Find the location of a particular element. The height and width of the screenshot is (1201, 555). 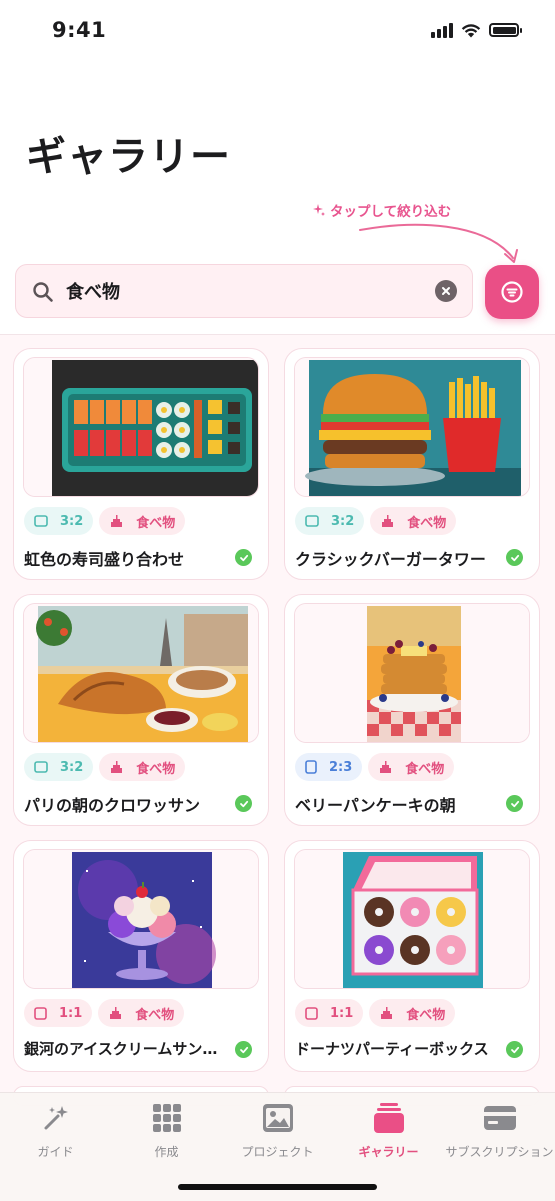

filter-button is located at coordinates (512, 292).